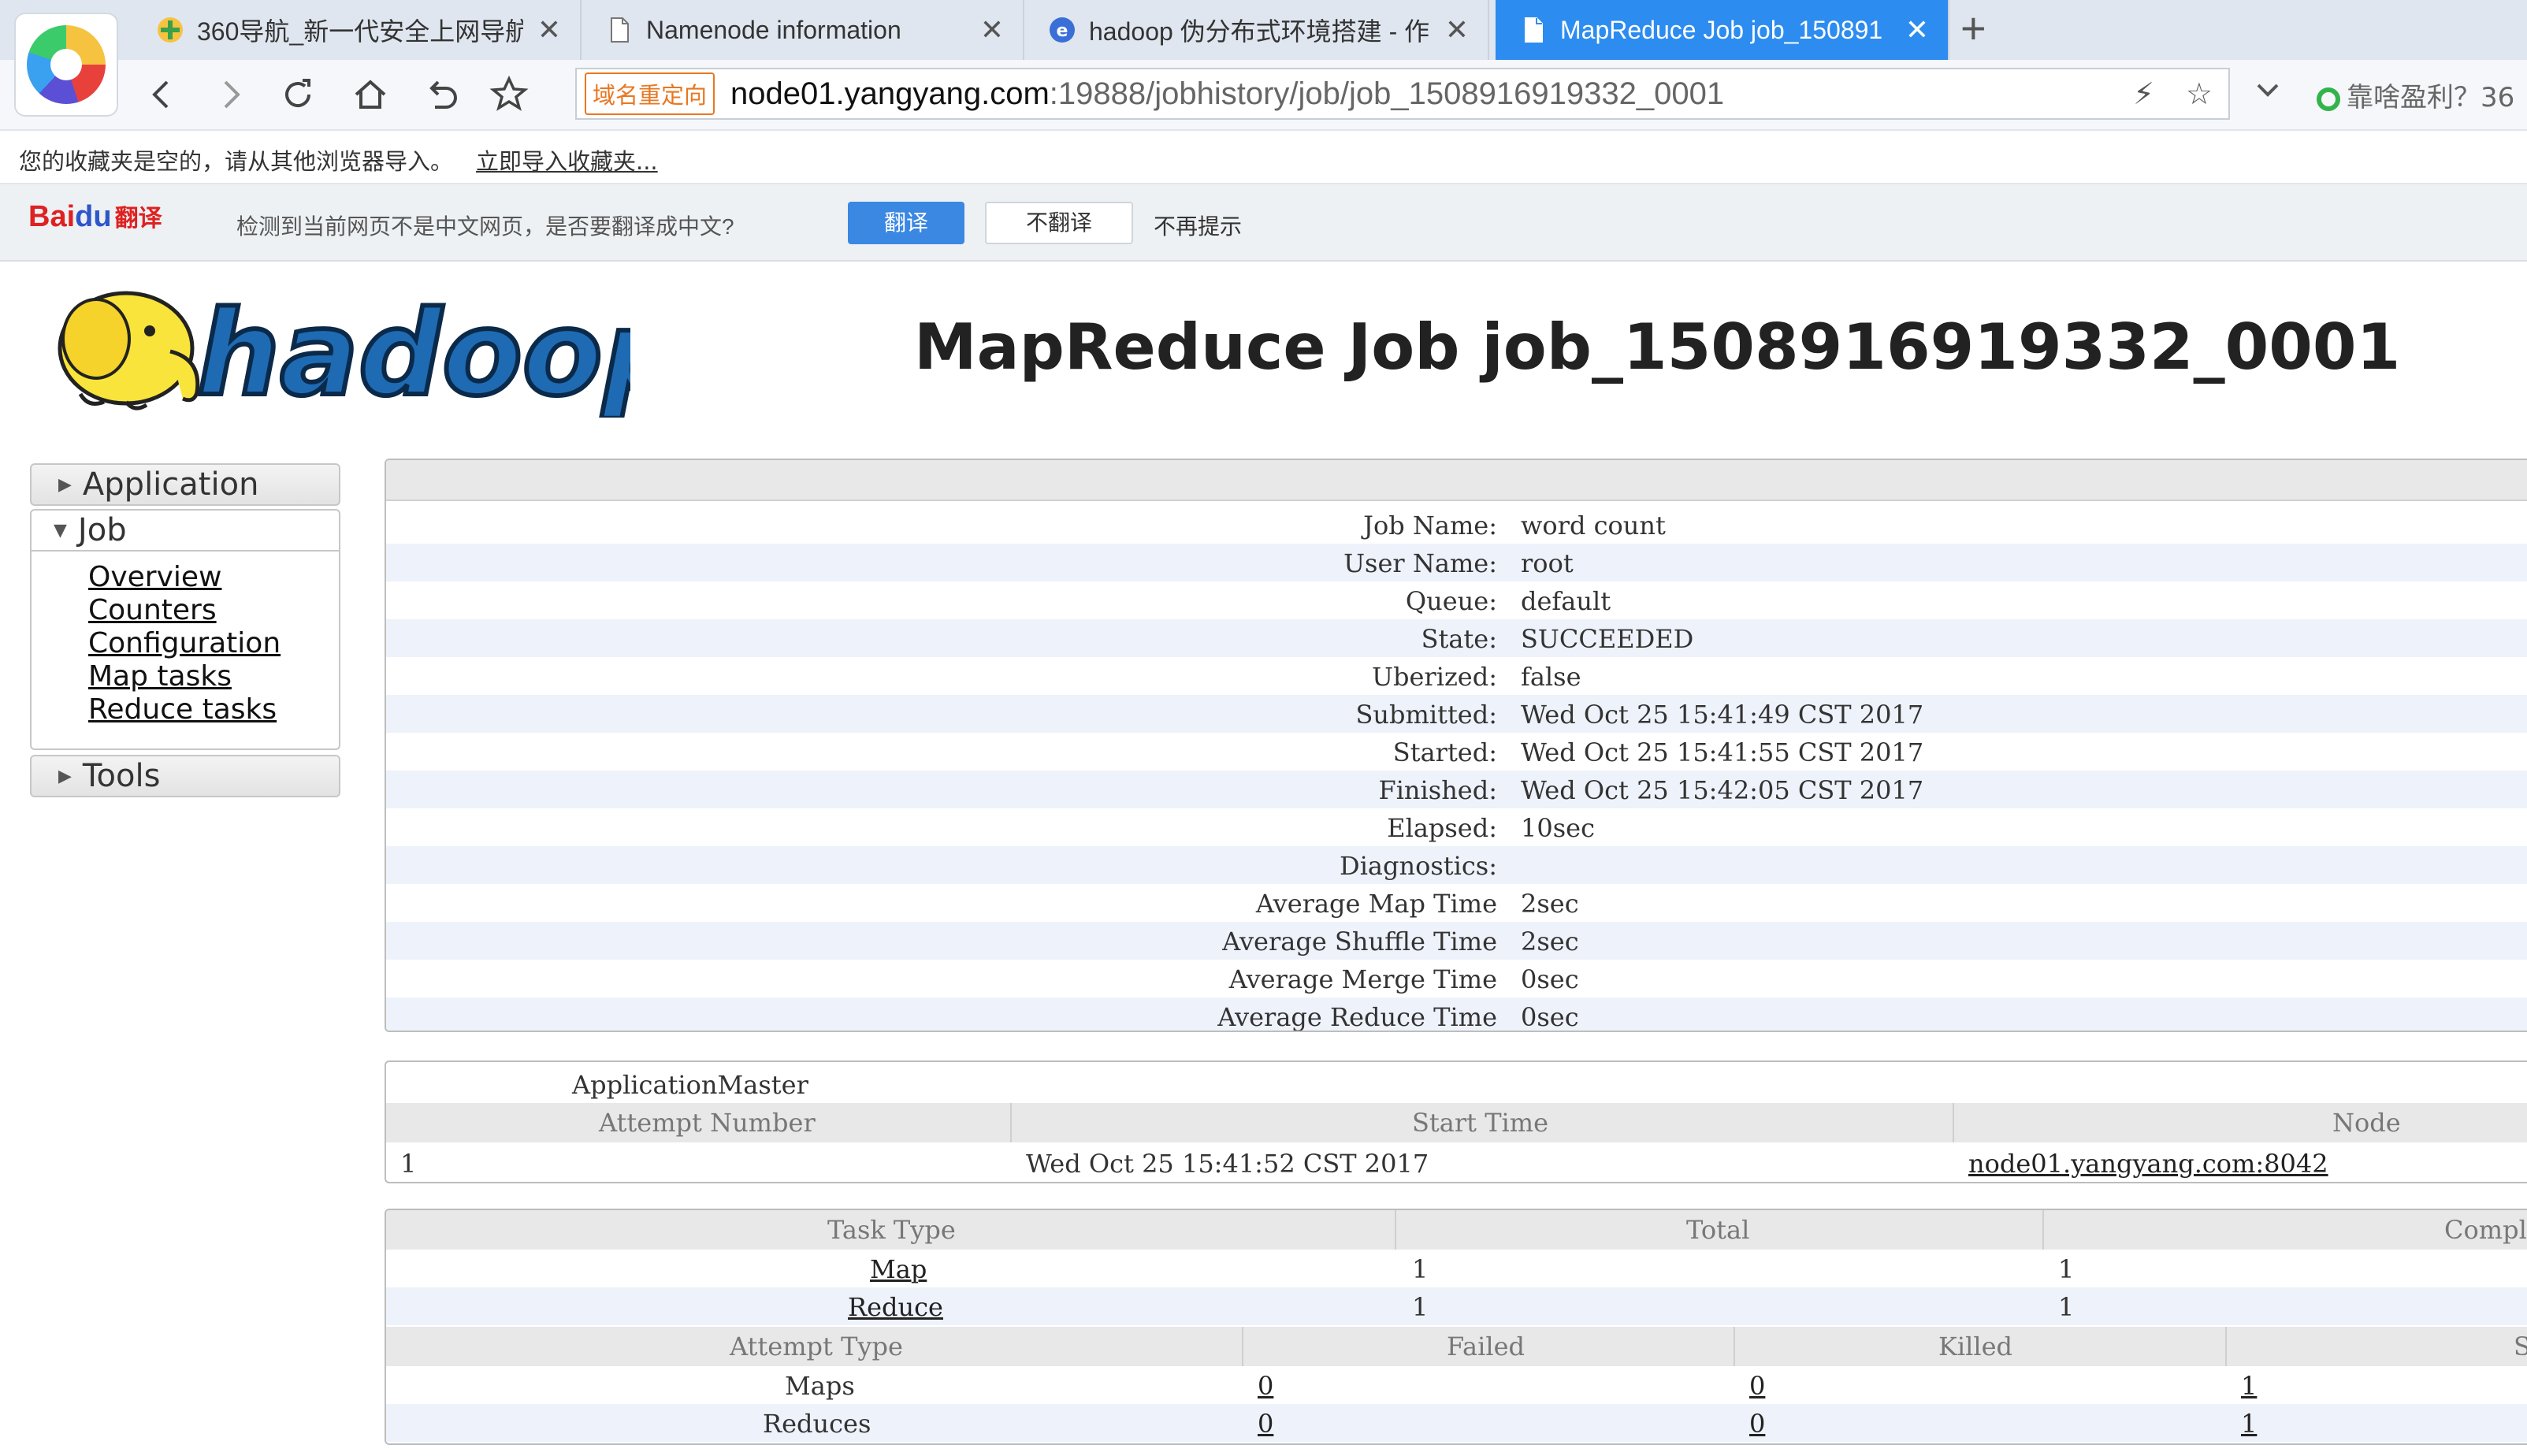  I want to click on search-suggestion: 靠啥盈利？36, so click(2415, 95).